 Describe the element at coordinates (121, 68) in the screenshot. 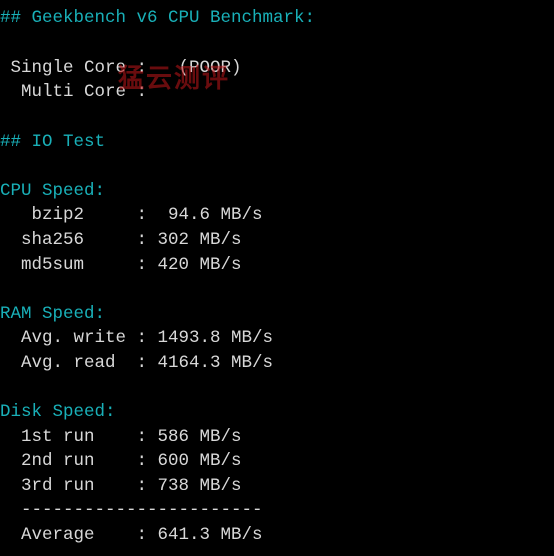

I see `single-core-line: Single Core : (POOR)` at that location.